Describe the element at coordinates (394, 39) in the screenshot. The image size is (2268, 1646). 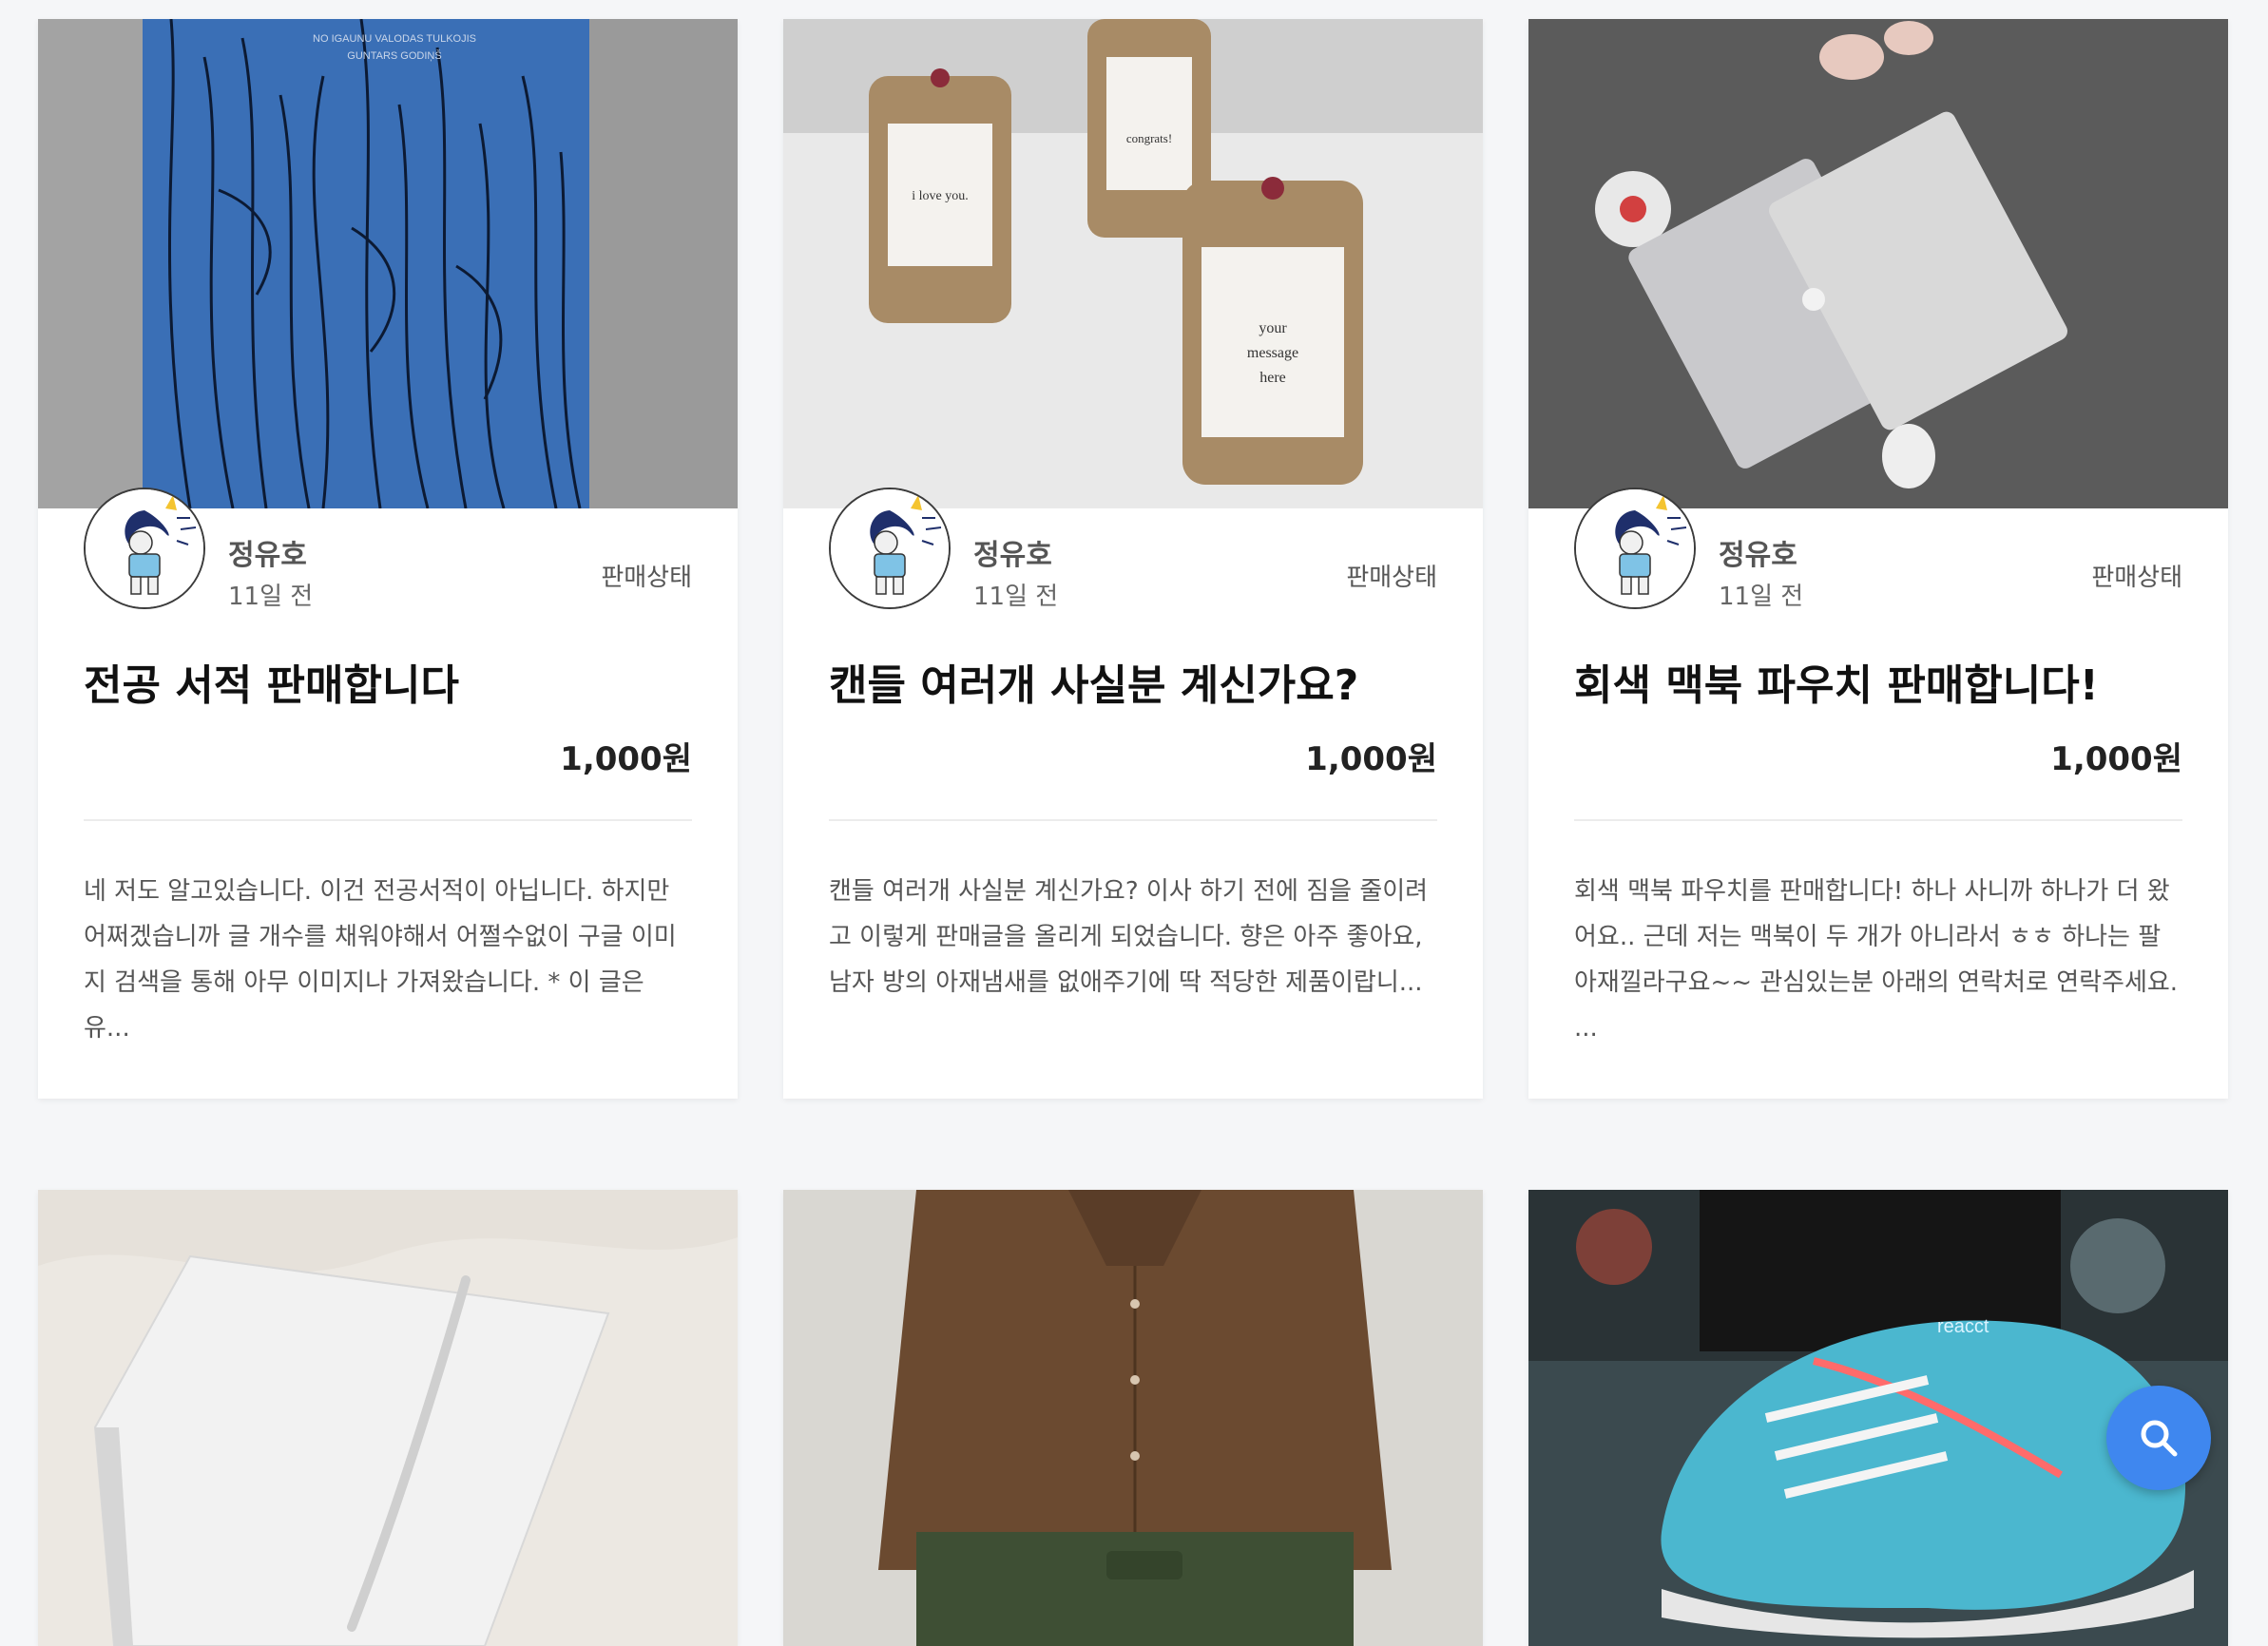
I see `book-cover-text: NO IGAUNU VALODAS TULKOJIS` at that location.